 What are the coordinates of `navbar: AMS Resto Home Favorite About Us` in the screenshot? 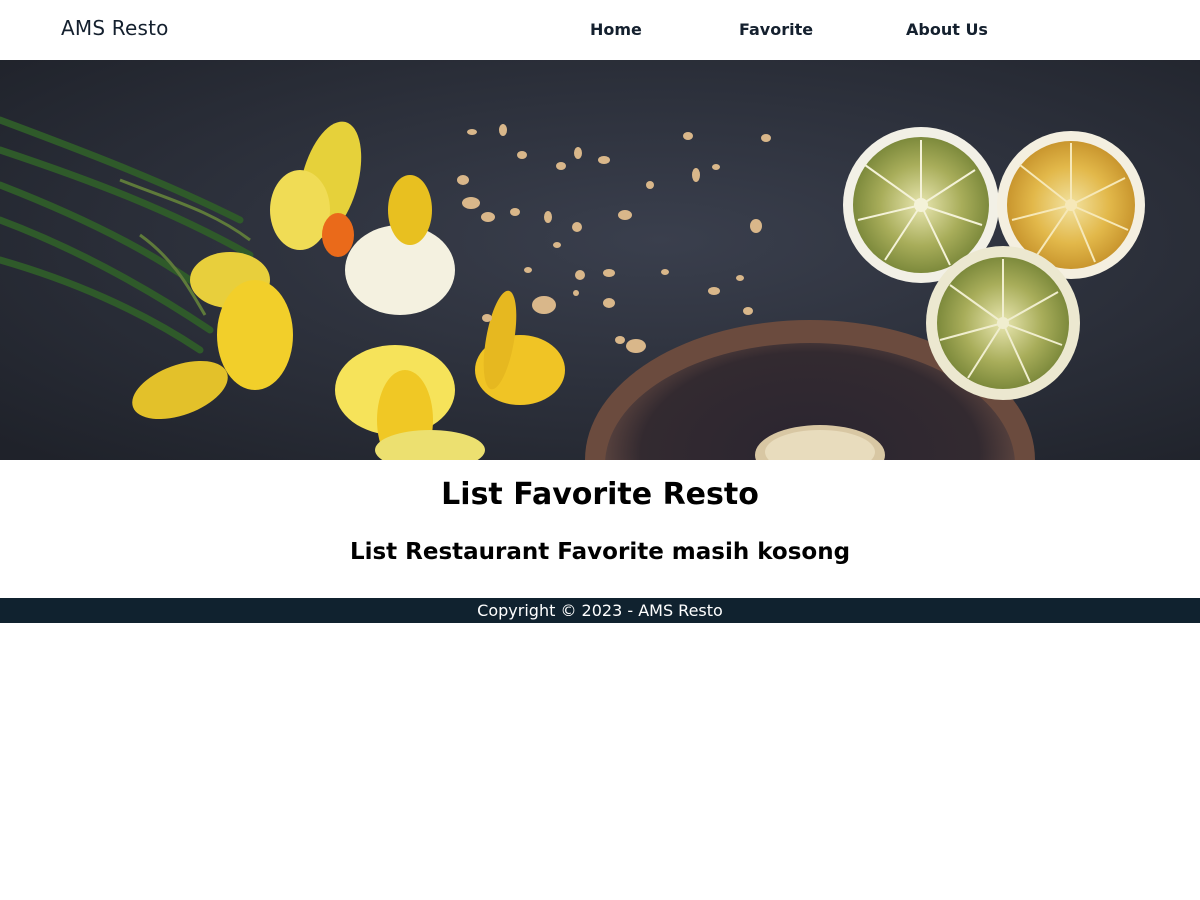 It's located at (600, 30).